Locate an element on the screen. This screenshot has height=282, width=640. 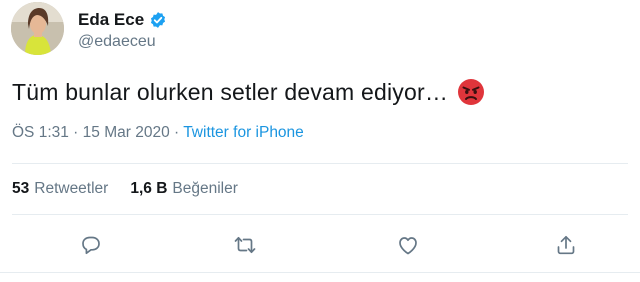
like-icon is located at coordinates (408, 246).